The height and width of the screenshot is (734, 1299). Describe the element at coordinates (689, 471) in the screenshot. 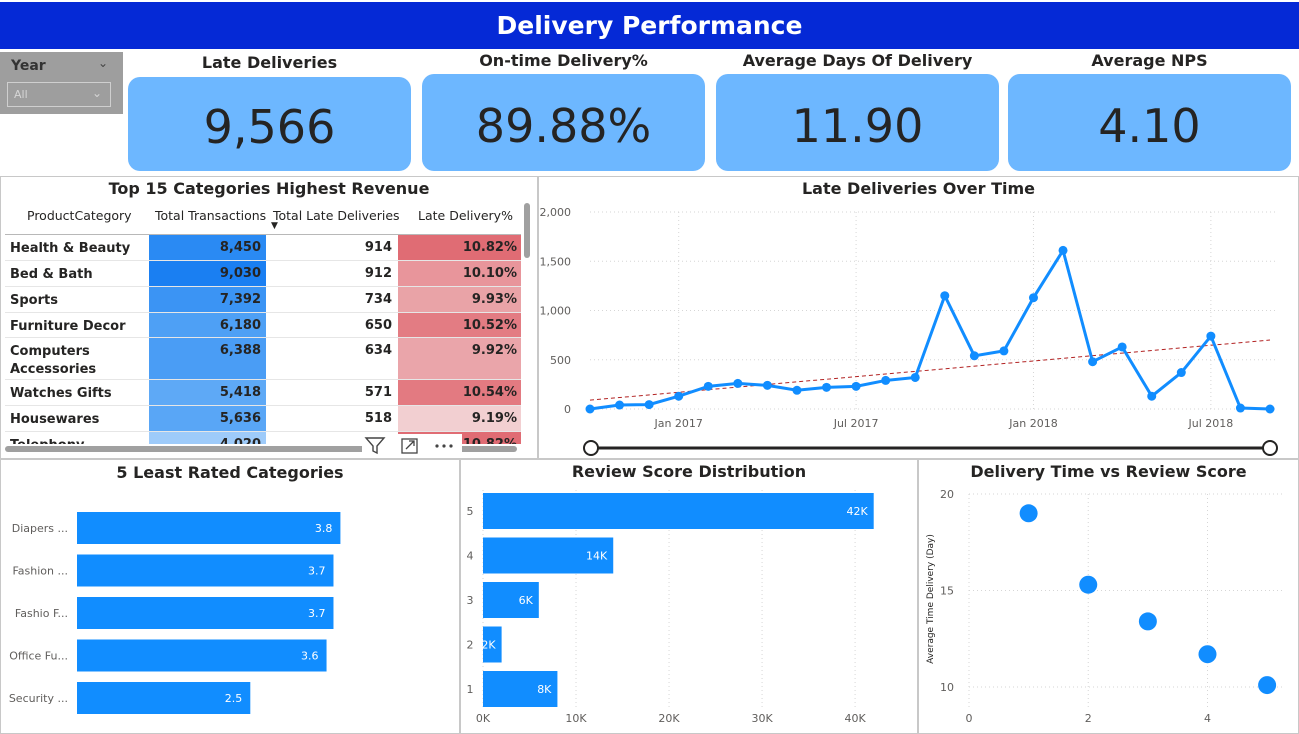

I see `review-dist-title: Review Score Distribution` at that location.